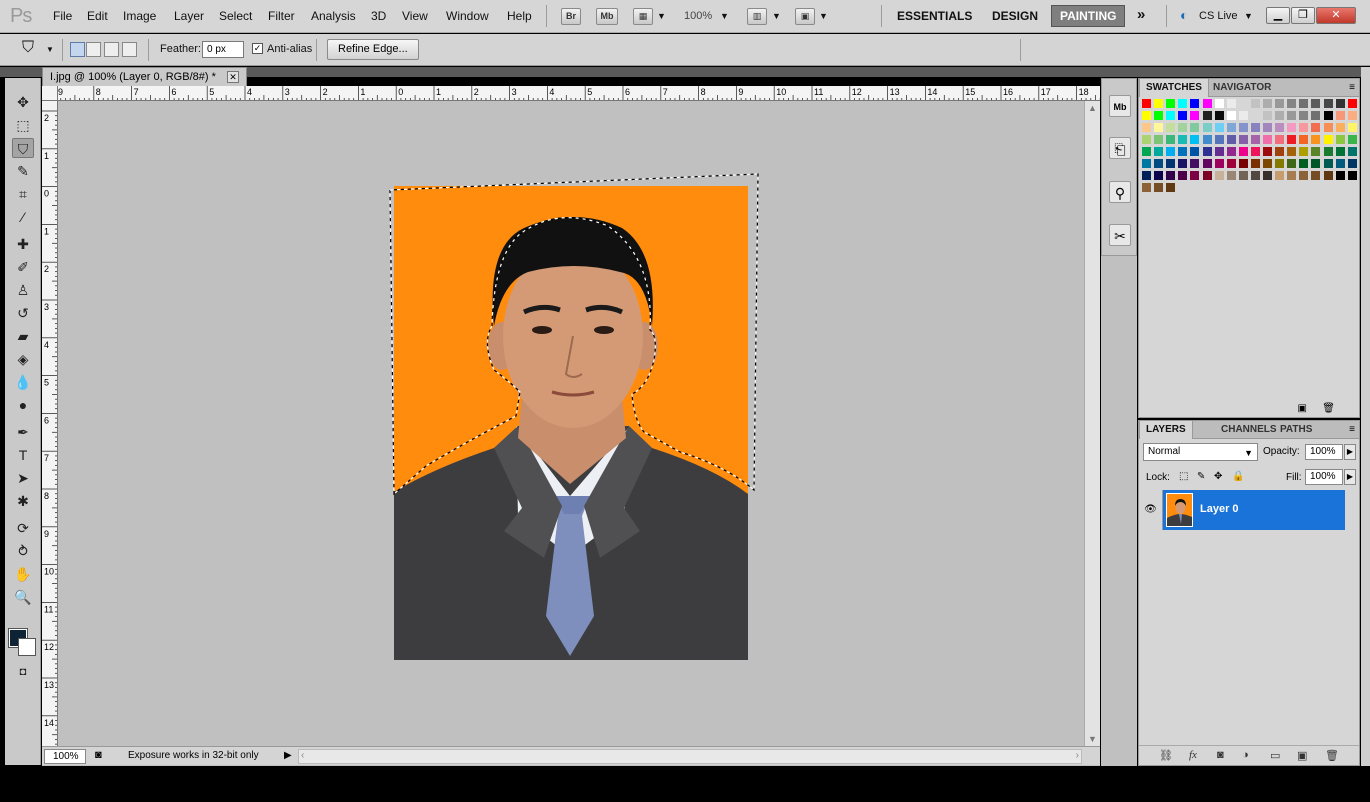 This screenshot has width=1370, height=802. I want to click on panel-menu-icon: ≡, so click(1352, 87).